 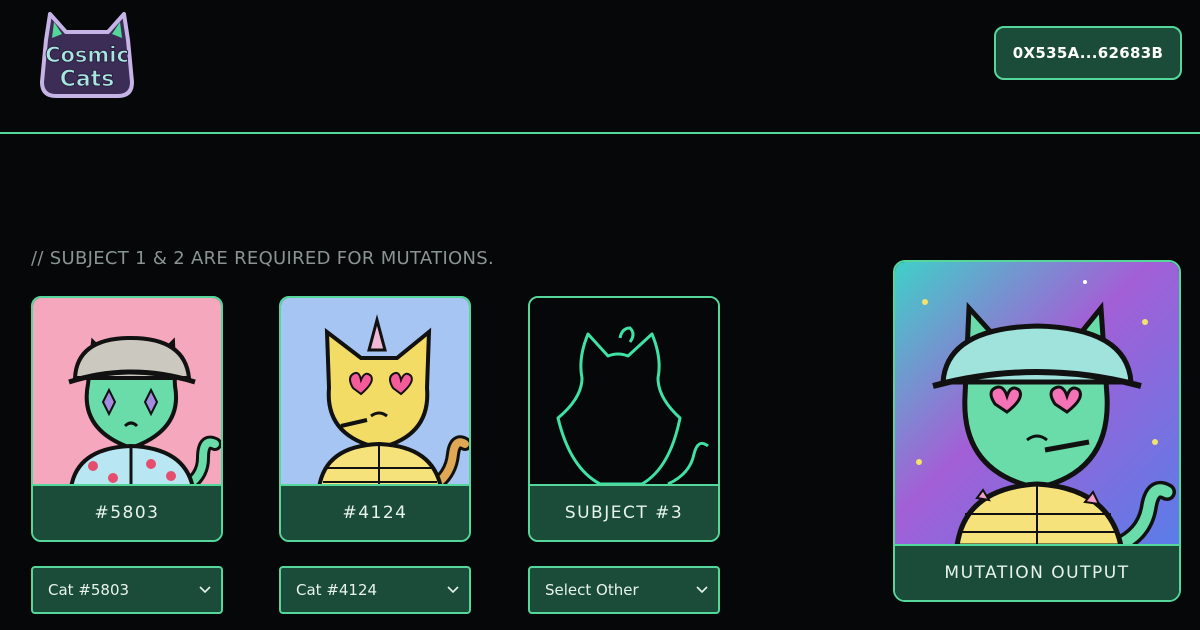 I want to click on mutation-output-caption: MUTATION OUTPUT, so click(x=1037, y=572).